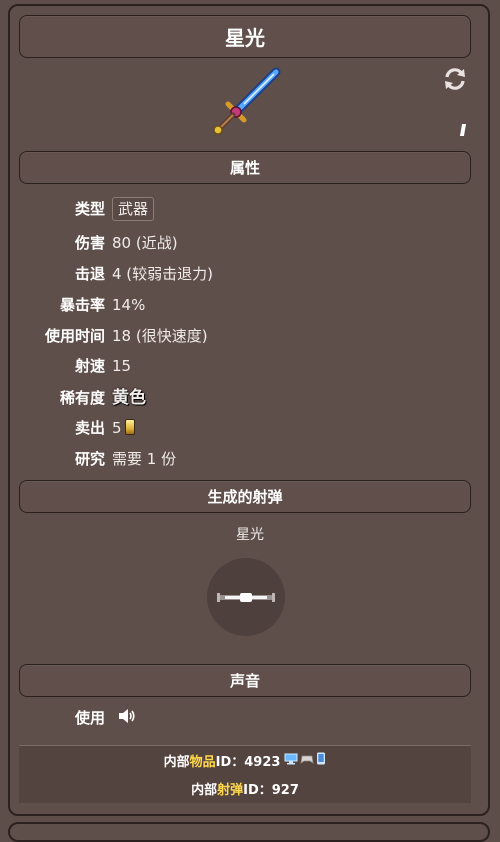 This screenshot has width=500, height=842. What do you see at coordinates (117, 428) in the screenshot?
I see `attr-sell-value: 5` at bounding box center [117, 428].